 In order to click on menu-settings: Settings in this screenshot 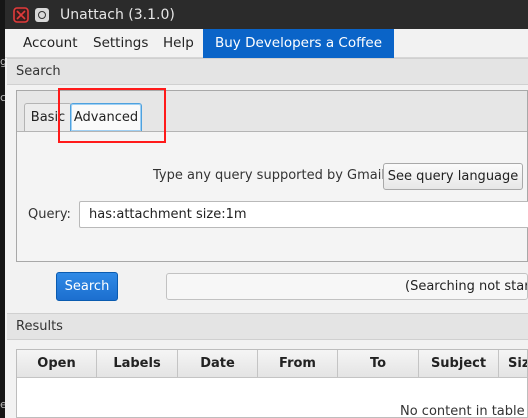, I will do `click(120, 43)`.